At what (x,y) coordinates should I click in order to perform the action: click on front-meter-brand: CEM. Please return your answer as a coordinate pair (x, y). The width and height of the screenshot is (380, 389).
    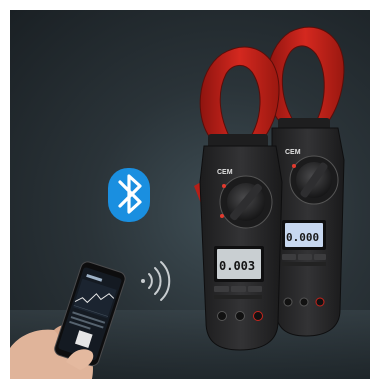
    Looking at the image, I should click on (225, 172).